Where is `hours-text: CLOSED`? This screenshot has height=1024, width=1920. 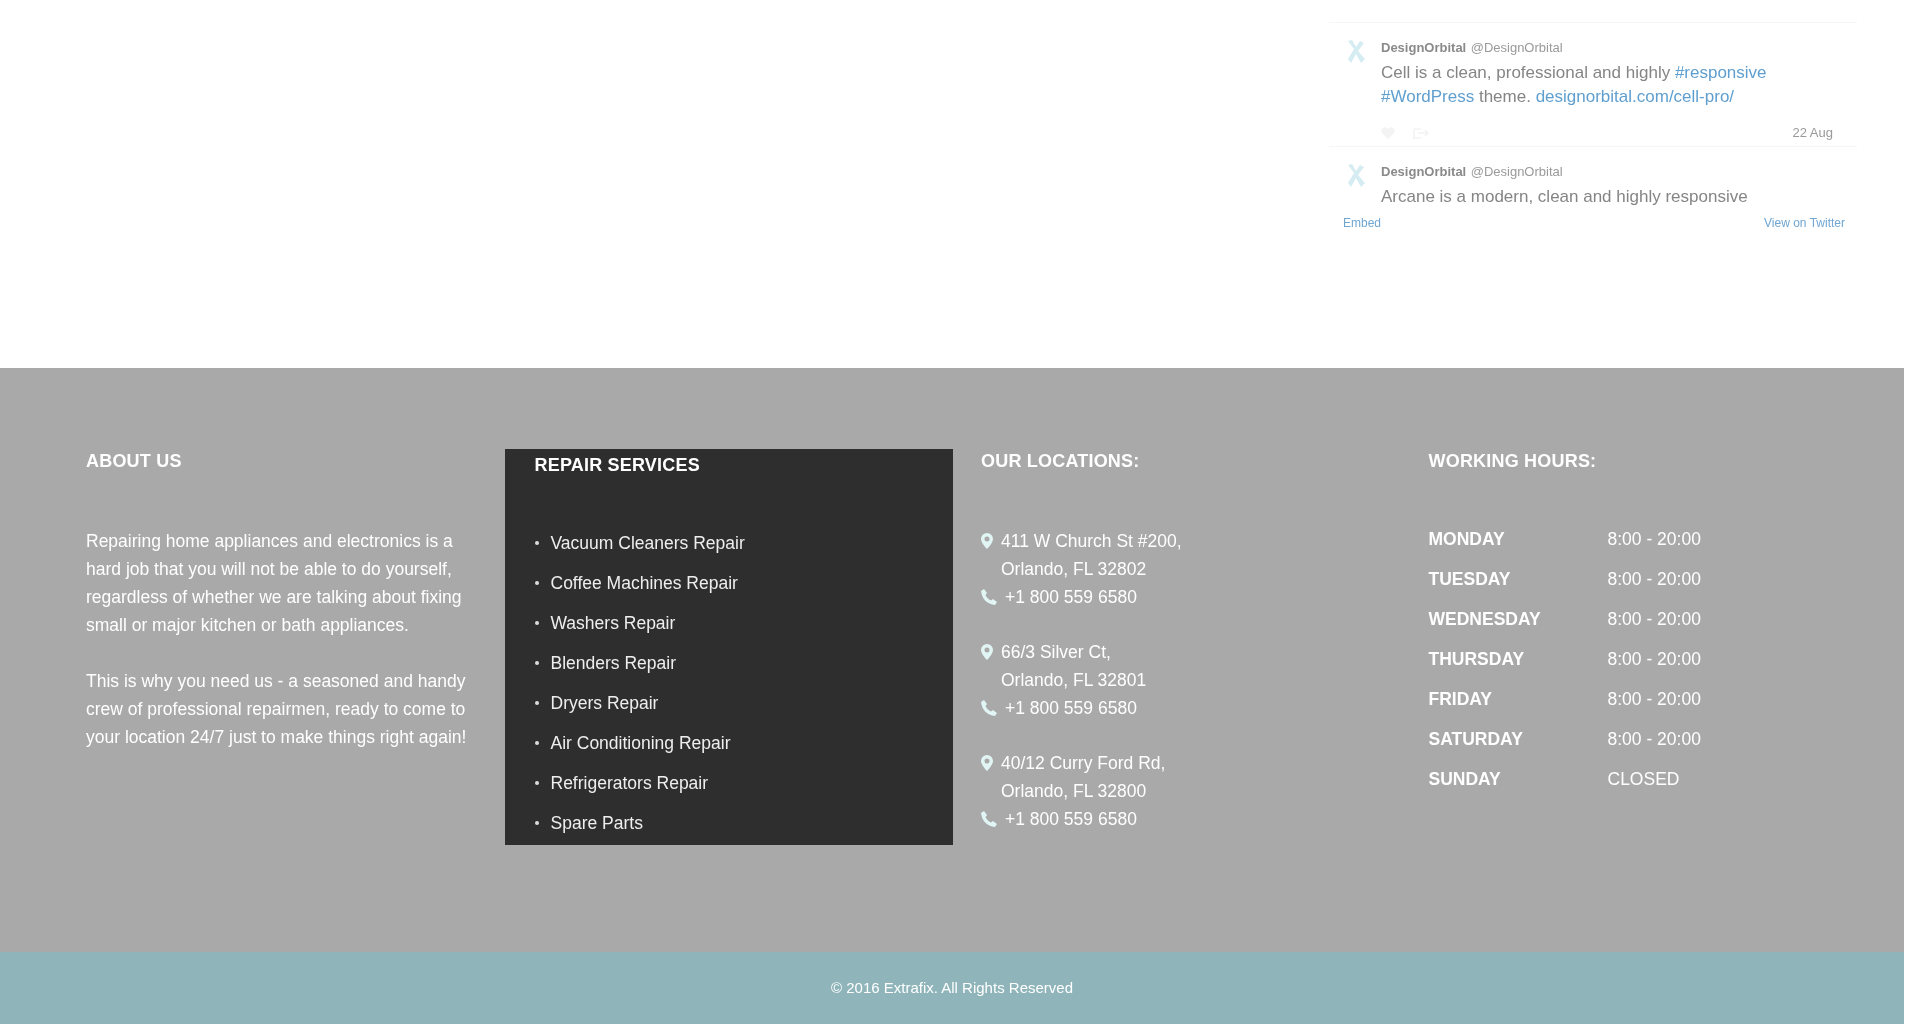
hours-text: CLOSED is located at coordinates (1643, 779).